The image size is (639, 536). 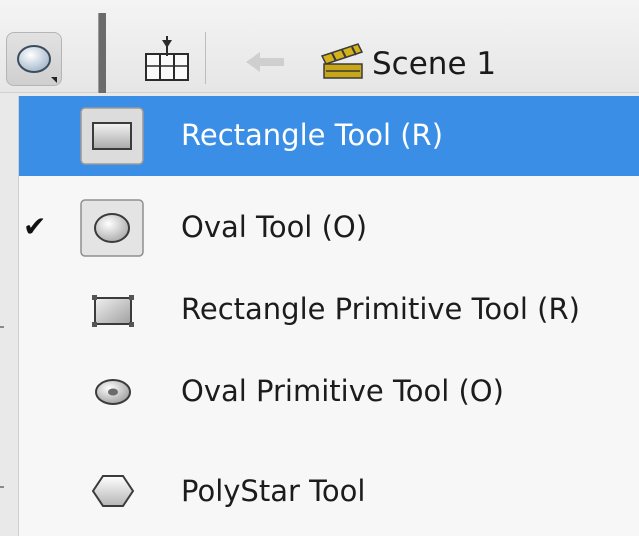 I want to click on clapperboard-icon, so click(x=342, y=64).